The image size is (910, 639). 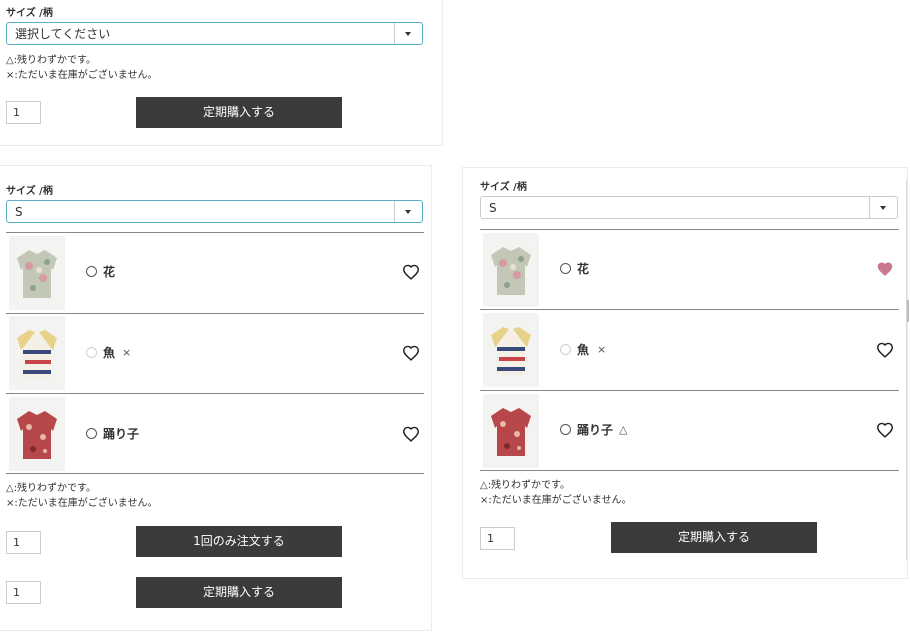 What do you see at coordinates (239, 541) in the screenshot?
I see `one-time-order-button: 1回のみ注文する` at bounding box center [239, 541].